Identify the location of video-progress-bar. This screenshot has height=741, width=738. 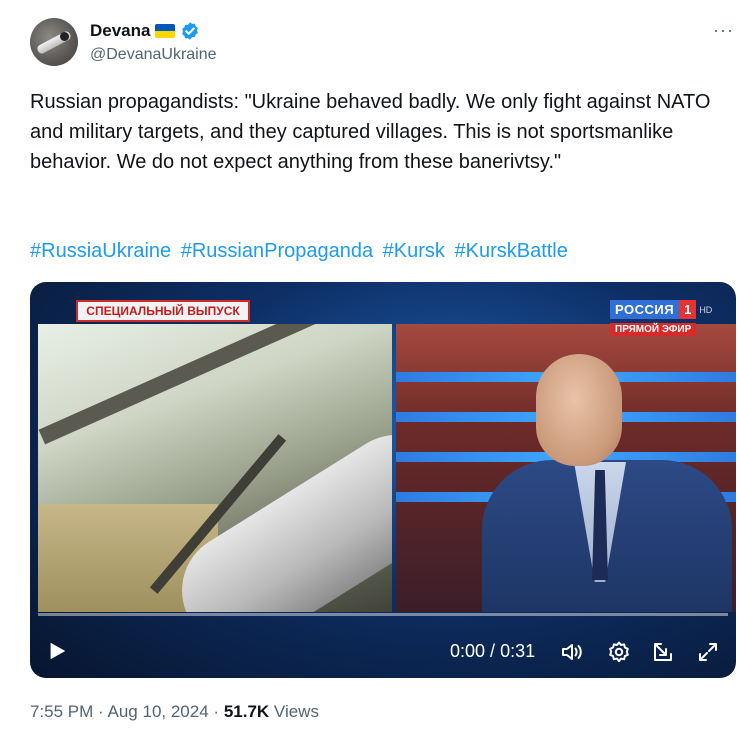
(383, 614).